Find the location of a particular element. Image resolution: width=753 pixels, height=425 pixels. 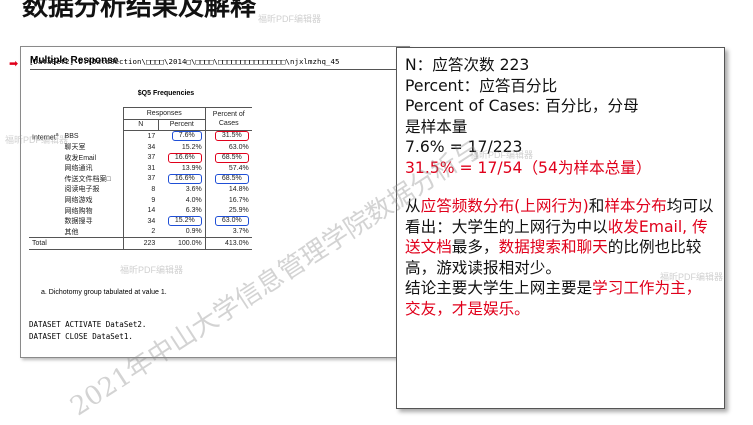

category-label: 网络游戏 is located at coordinates (92, 200).